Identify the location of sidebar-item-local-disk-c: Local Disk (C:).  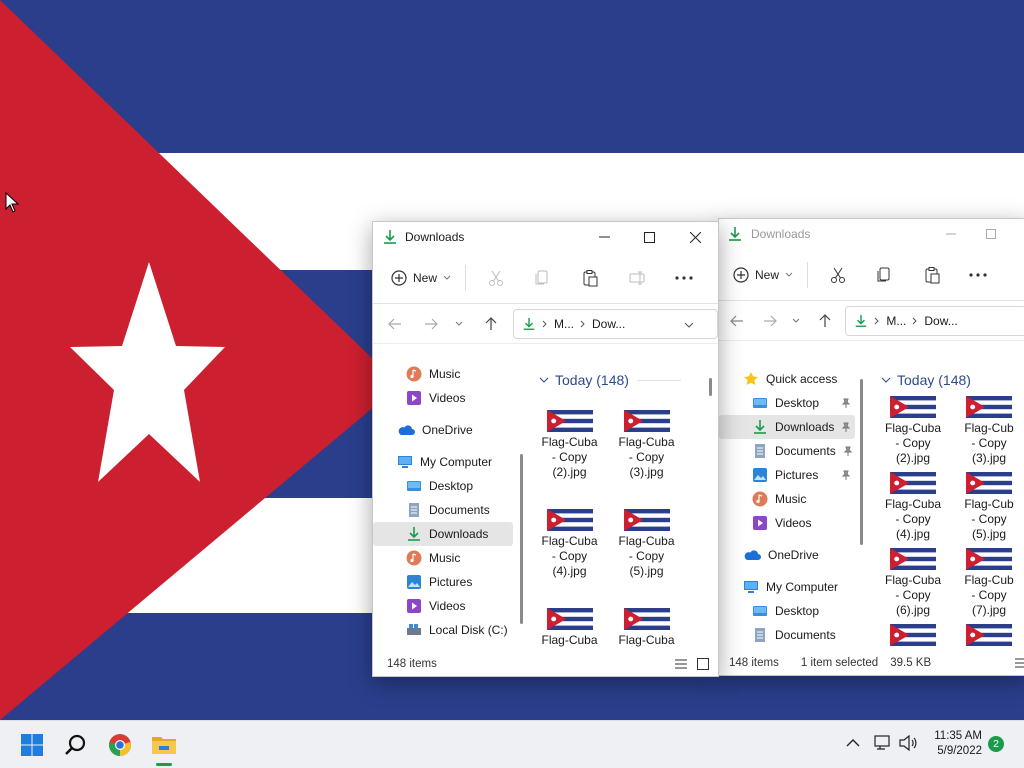
(443, 630).